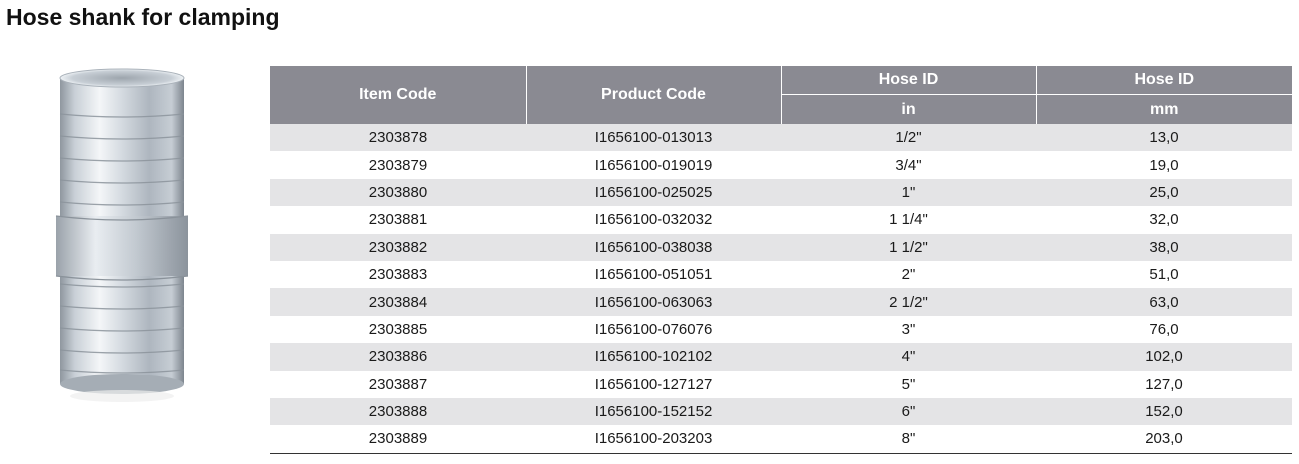 The image size is (1299, 464). Describe the element at coordinates (908, 138) in the screenshot. I see `cell-hose-id-in: 1/2"` at that location.